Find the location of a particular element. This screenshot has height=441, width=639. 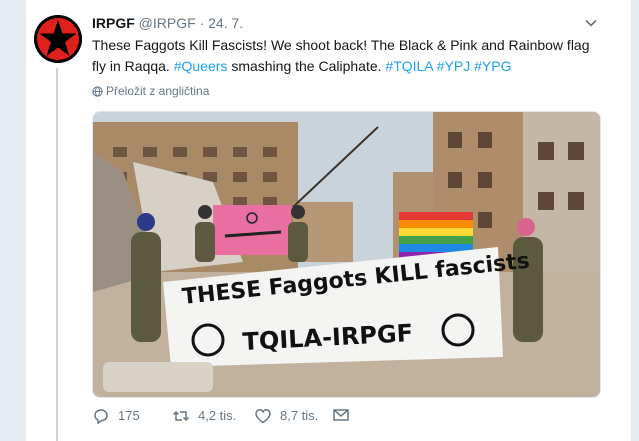

display-name: IRPGF is located at coordinates (113, 23).